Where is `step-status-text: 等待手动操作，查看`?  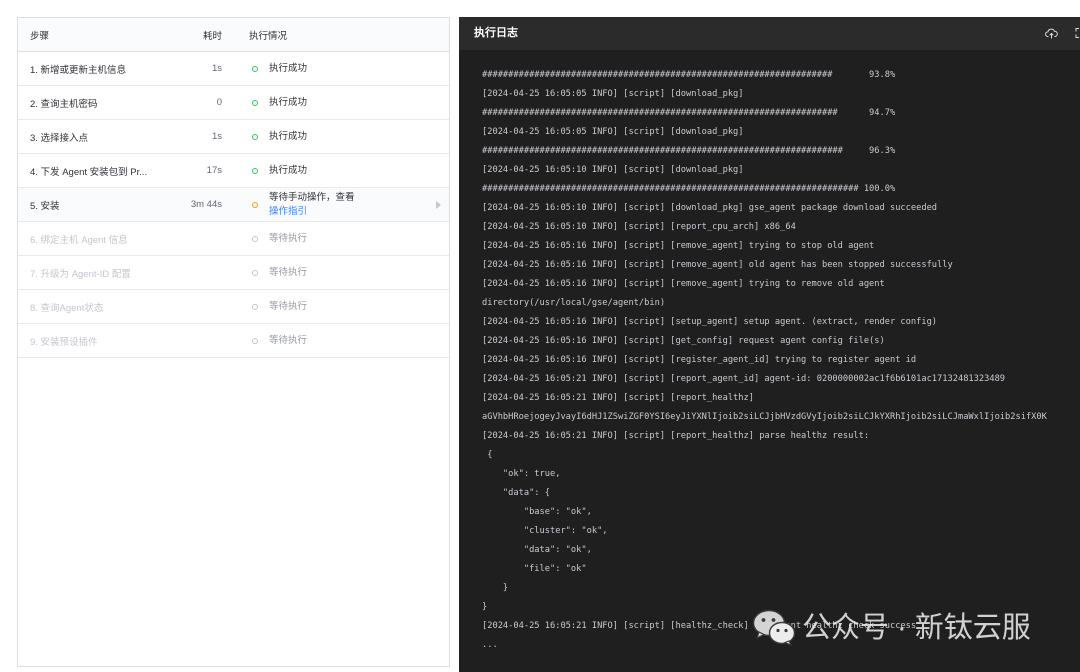
step-status-text: 等待手动操作，查看 is located at coordinates (312, 197).